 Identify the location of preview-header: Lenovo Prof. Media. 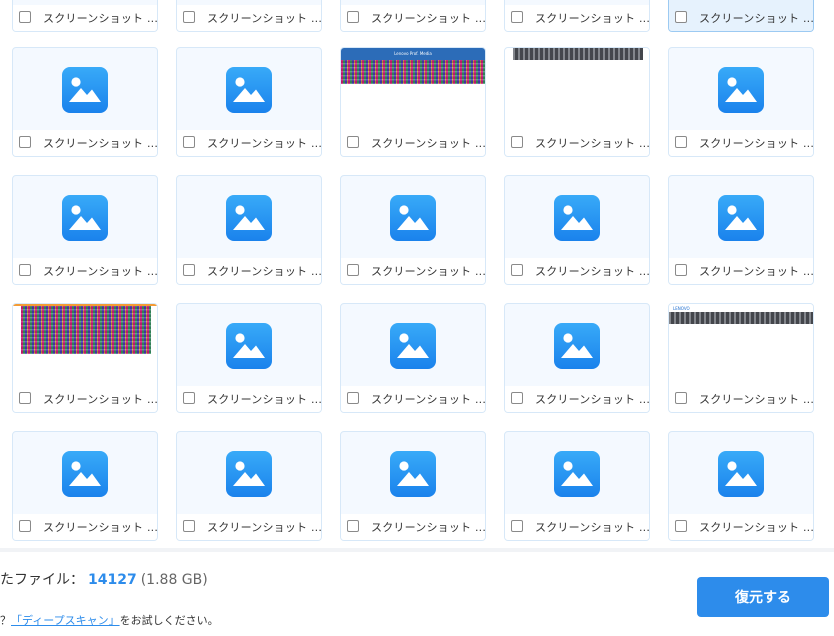
(413, 54).